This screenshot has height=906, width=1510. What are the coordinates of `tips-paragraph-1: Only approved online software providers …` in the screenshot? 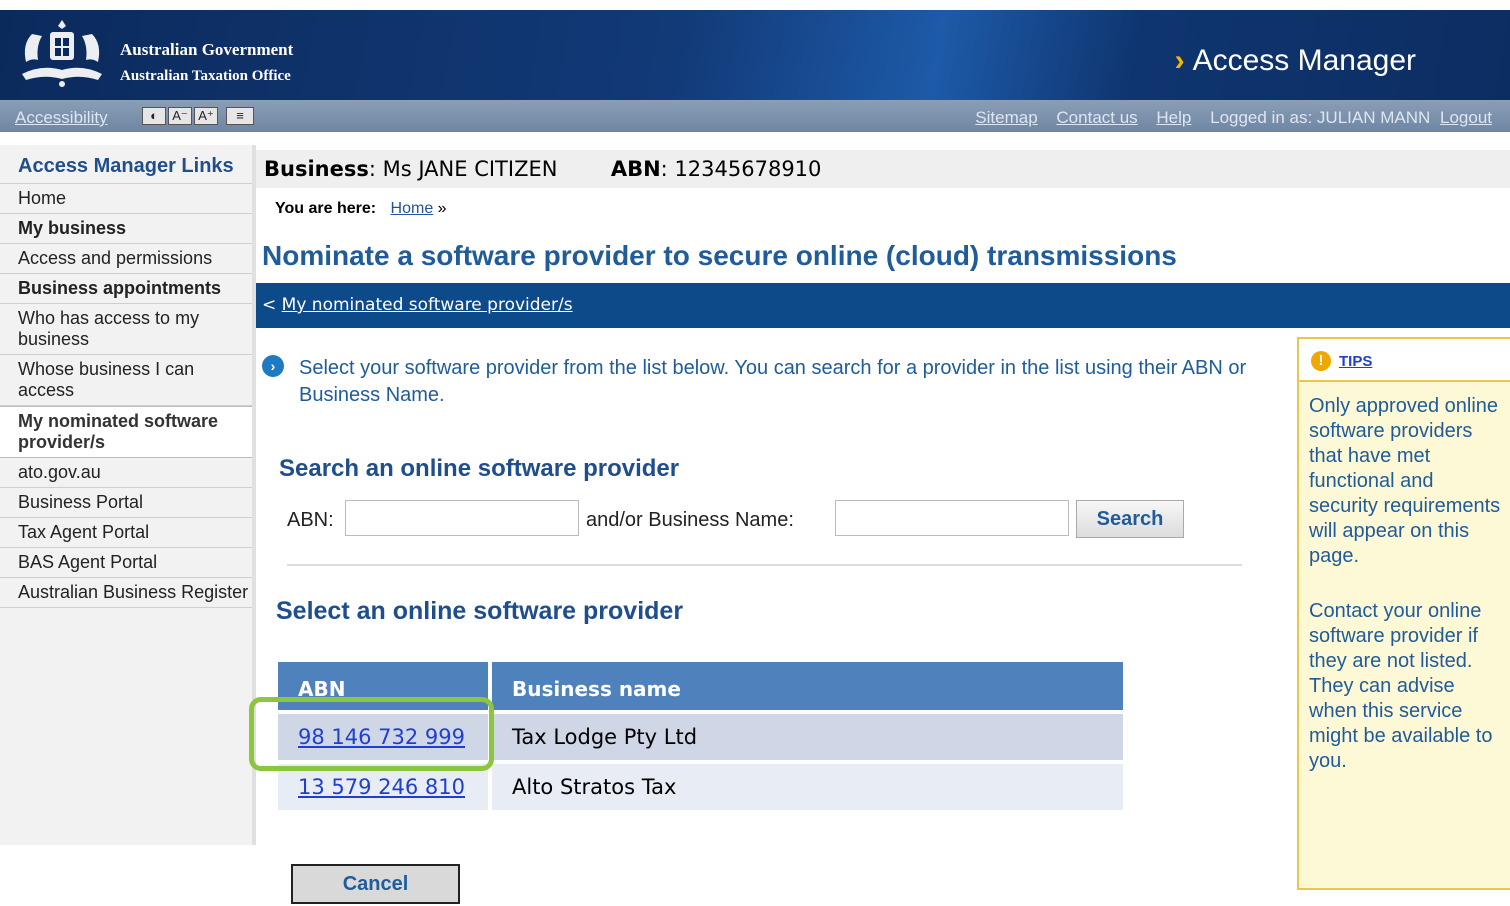 It's located at (1404, 481).